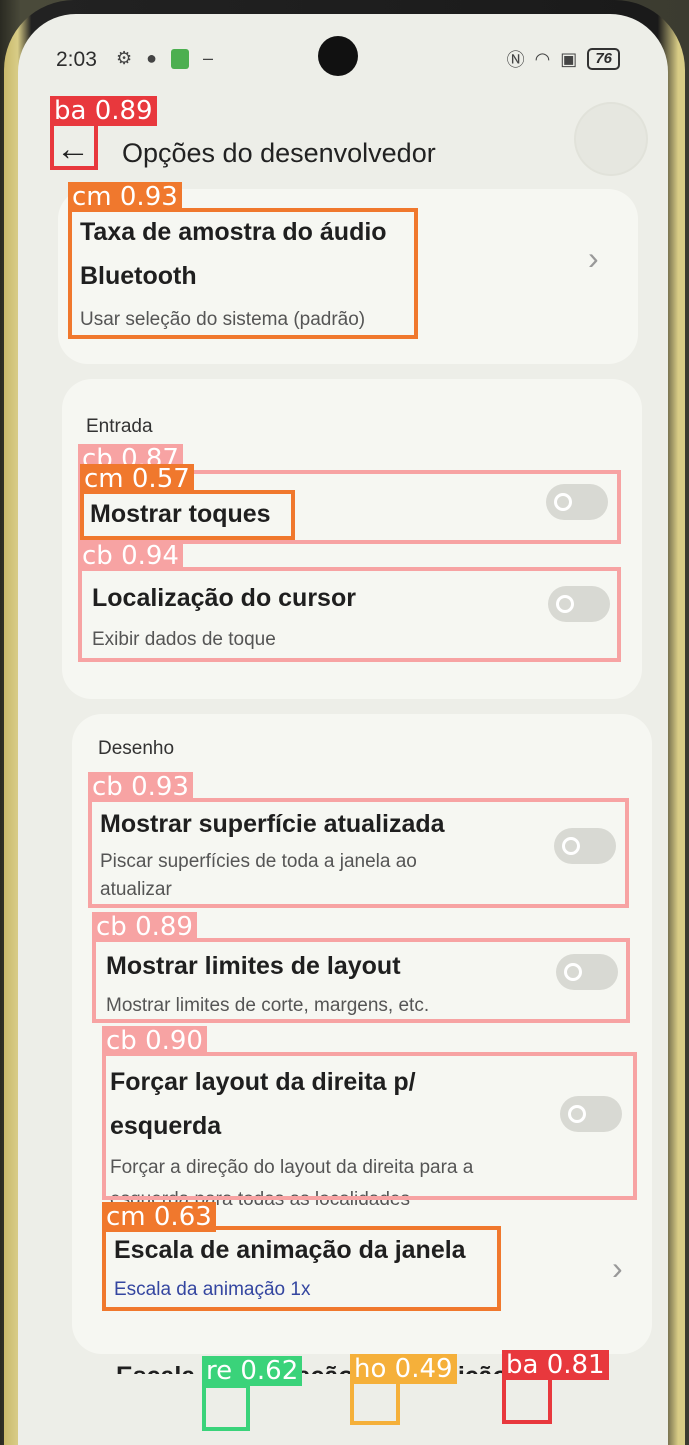 The image size is (689, 1445). Describe the element at coordinates (137, 477) in the screenshot. I see `detection-label: cm 0.57` at that location.